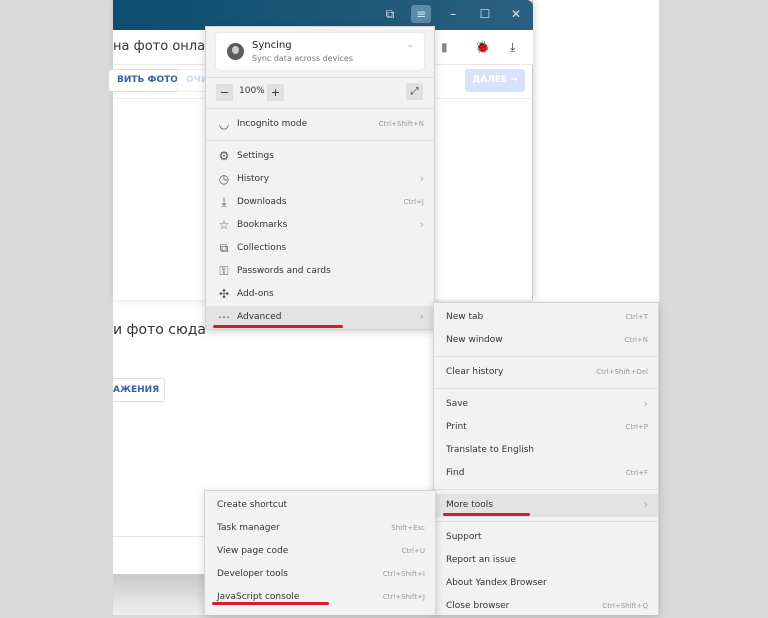 The height and width of the screenshot is (618, 768). I want to click on menu-item-new-tab: New tab Ctrl+T, so click(546, 317).